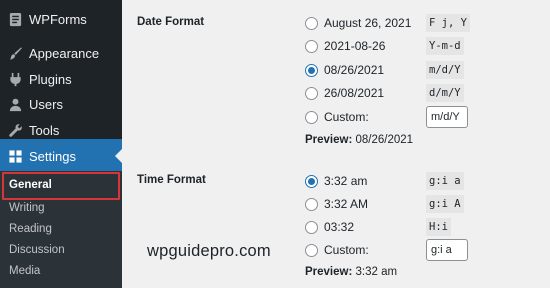  What do you see at coordinates (384, 140) in the screenshot?
I see `preview-value: 08/26/2021` at bounding box center [384, 140].